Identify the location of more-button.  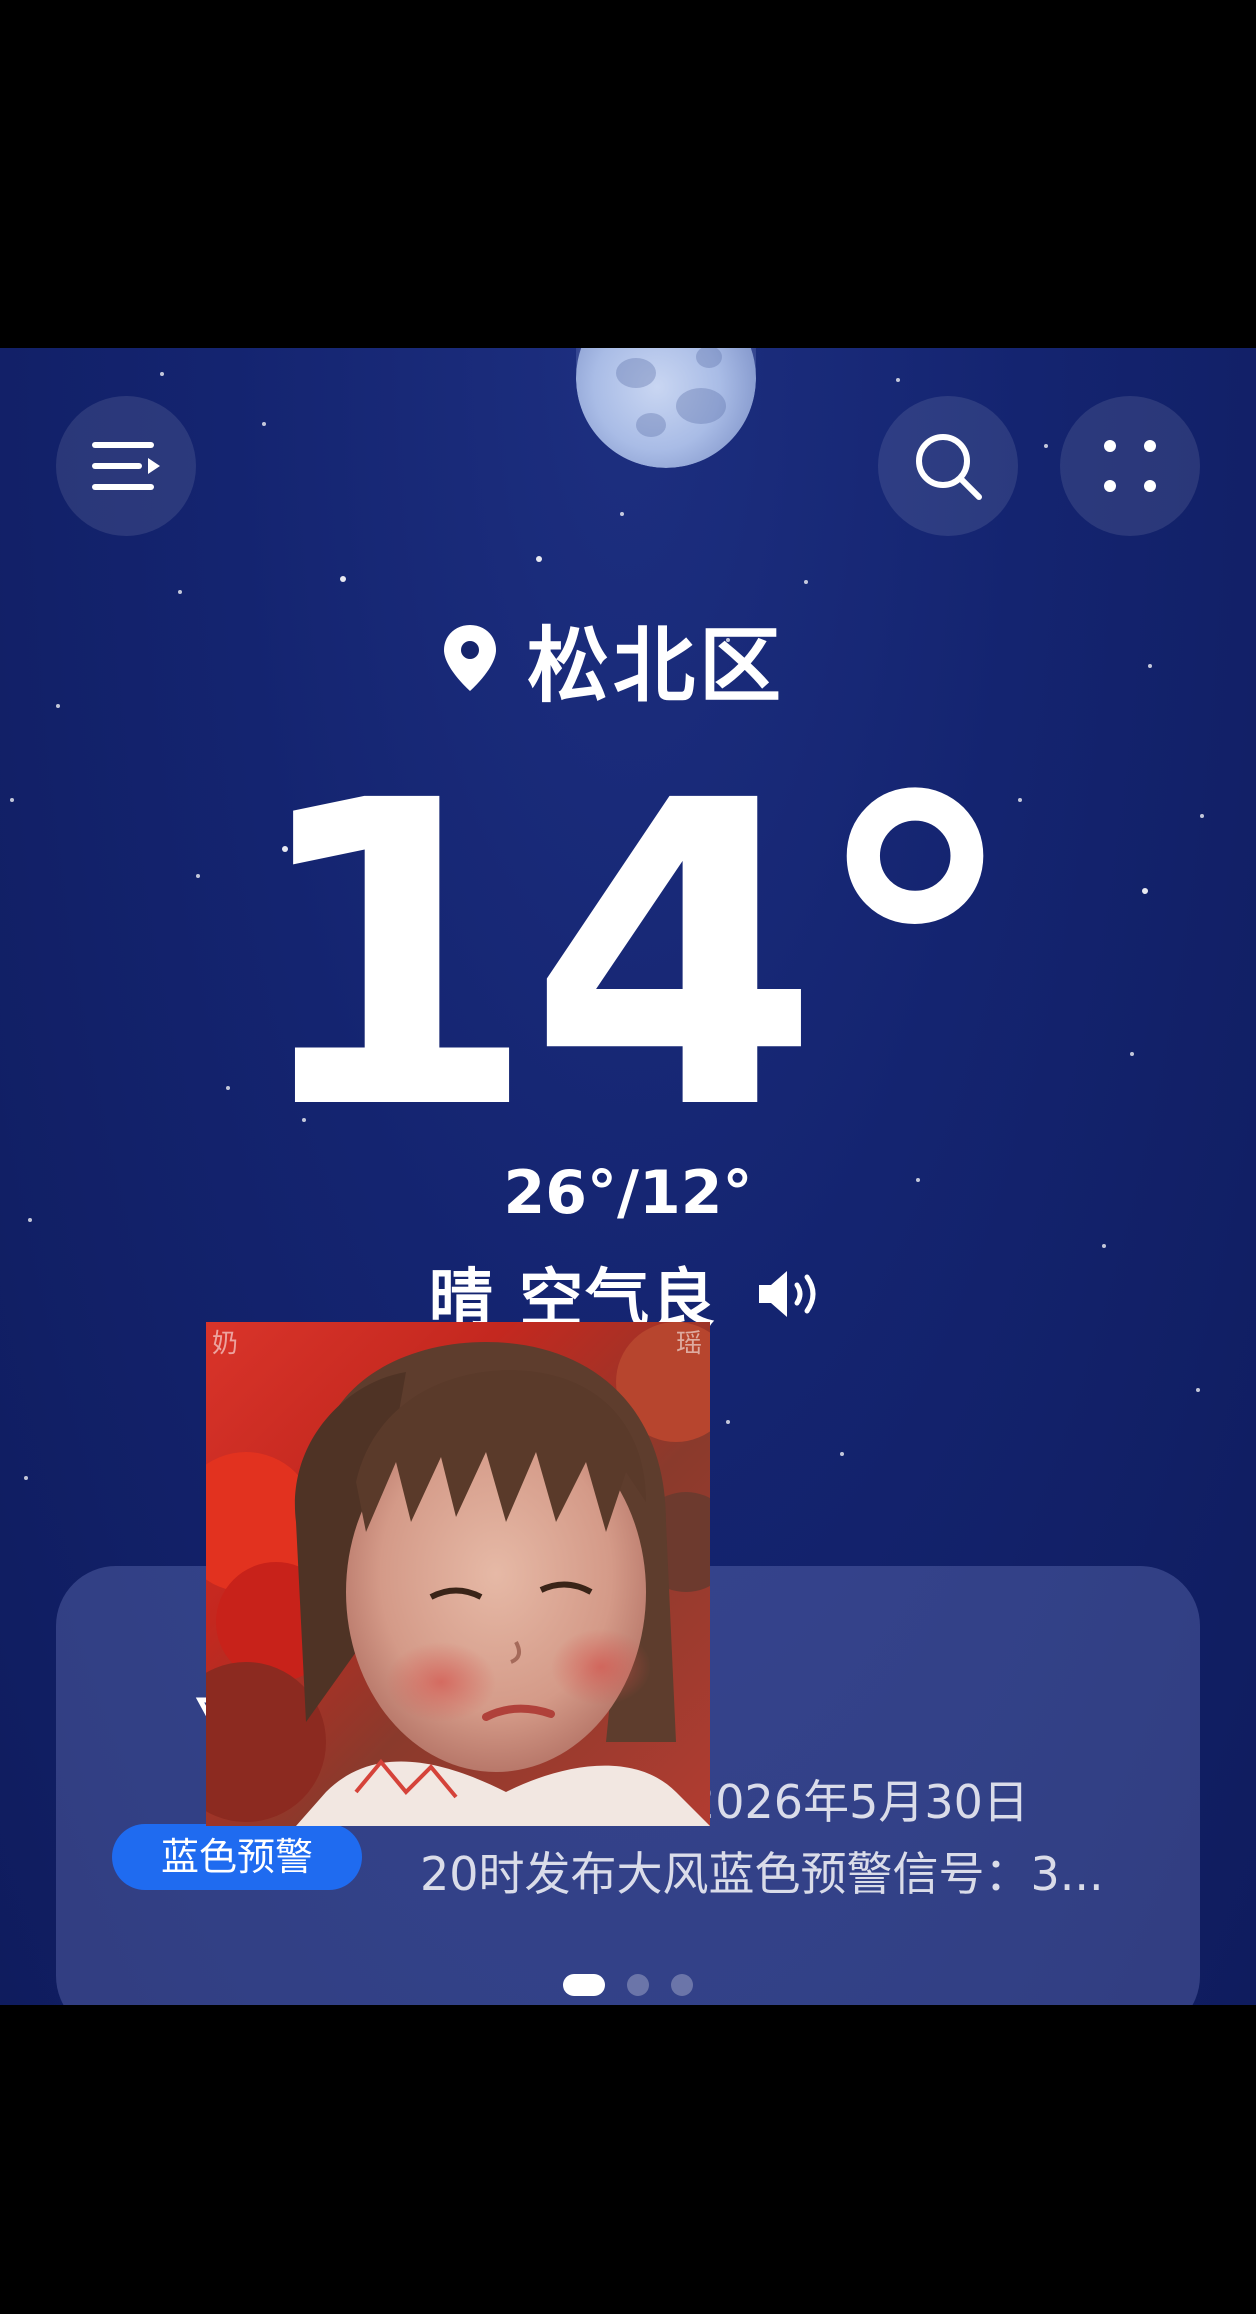
(1130, 466).